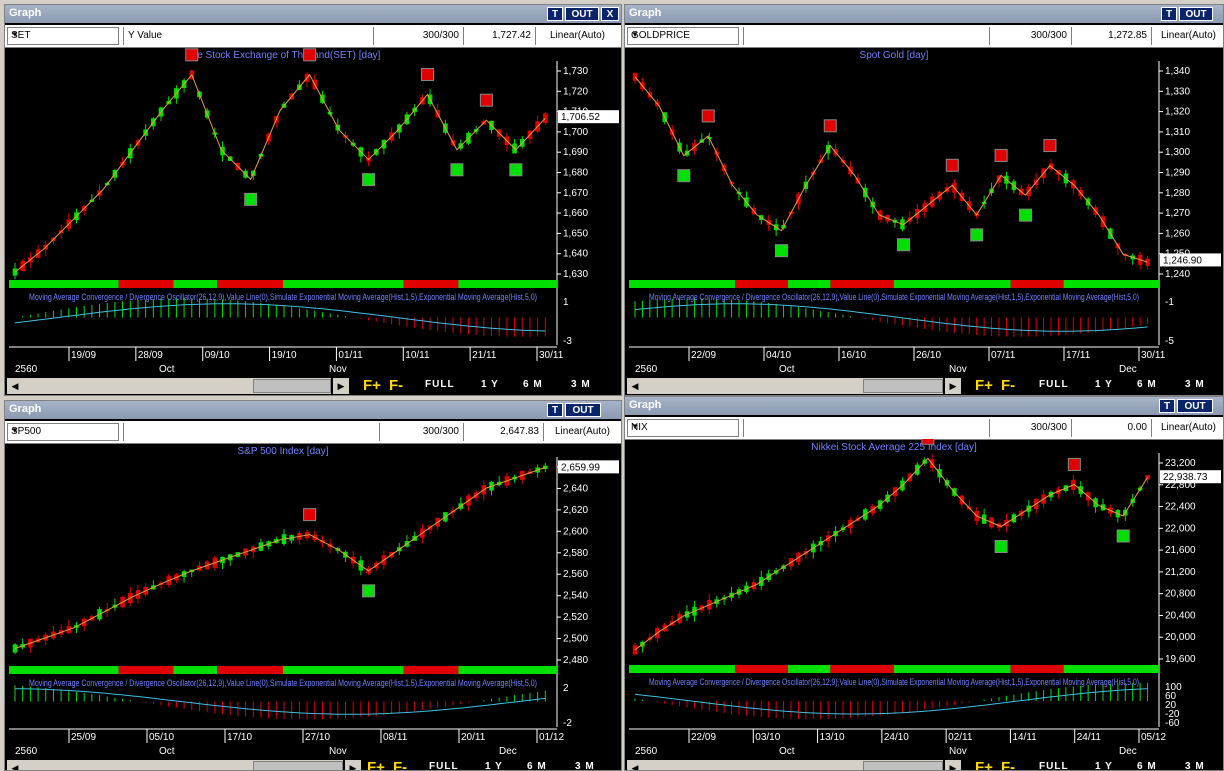  I want to click on count-value: 300/300, so click(440, 35).